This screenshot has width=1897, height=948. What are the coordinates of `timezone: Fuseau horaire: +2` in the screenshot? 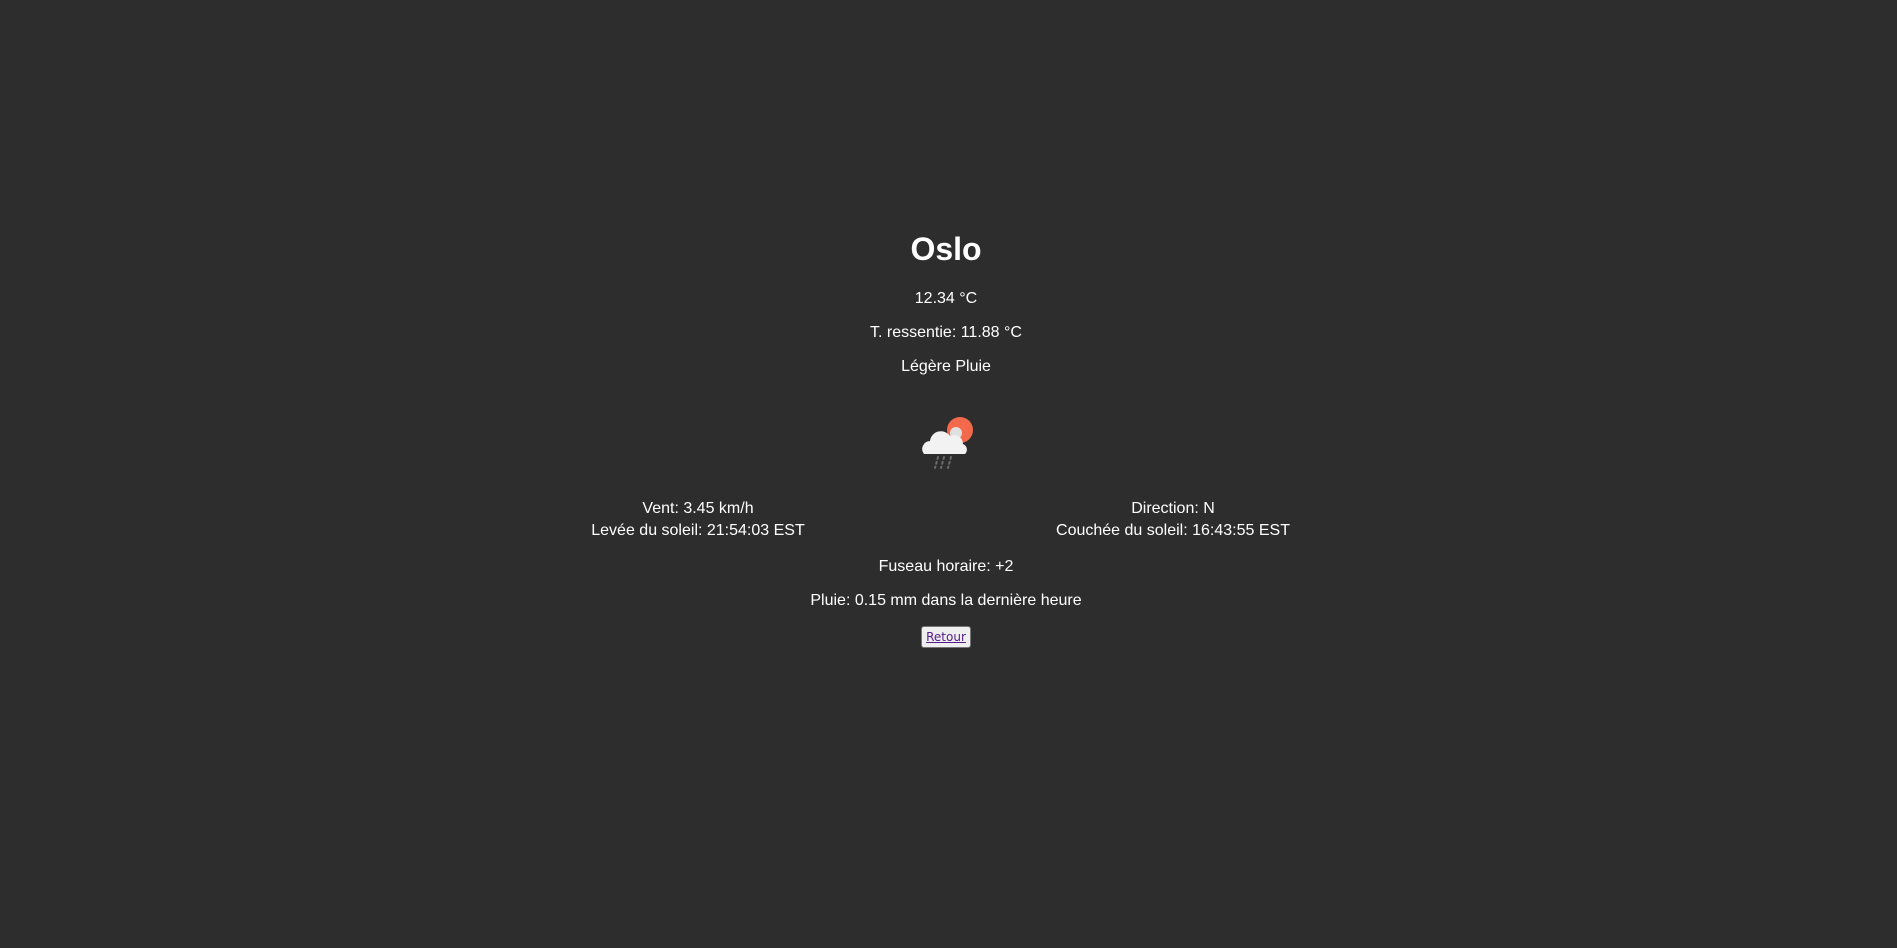 It's located at (946, 566).